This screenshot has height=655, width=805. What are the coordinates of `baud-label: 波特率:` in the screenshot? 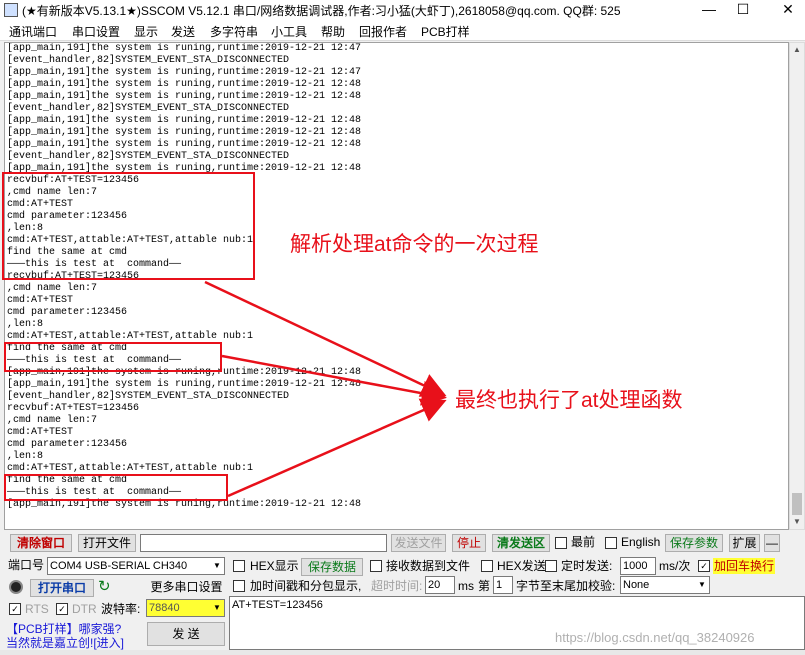 It's located at (121, 609).